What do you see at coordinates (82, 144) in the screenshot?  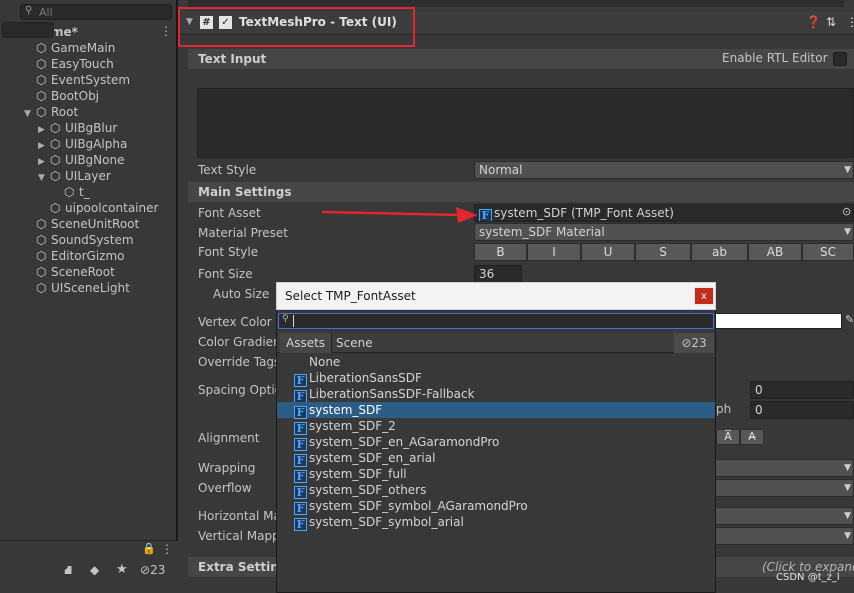 I see `hierarchy-item: ▶ ⬡ UIBgAlpha` at bounding box center [82, 144].